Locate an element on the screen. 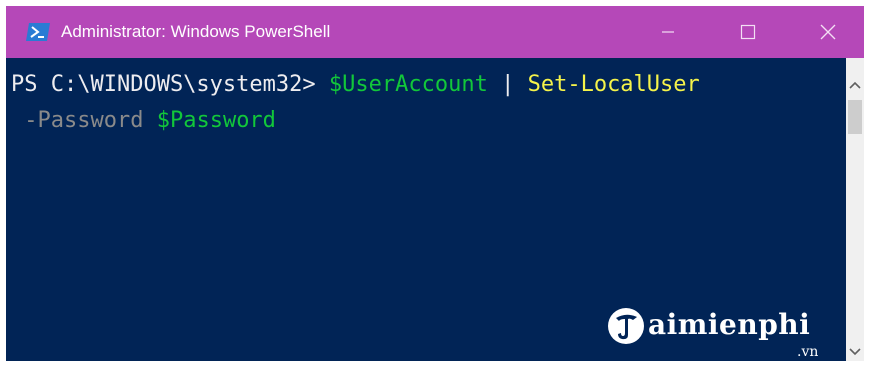 The width and height of the screenshot is (870, 367). maximize-icon is located at coordinates (748, 32).